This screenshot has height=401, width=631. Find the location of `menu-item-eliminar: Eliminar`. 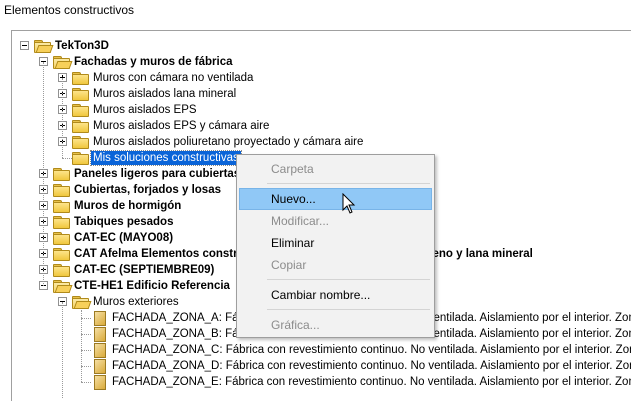

menu-item-eliminar: Eliminar is located at coordinates (335, 243).